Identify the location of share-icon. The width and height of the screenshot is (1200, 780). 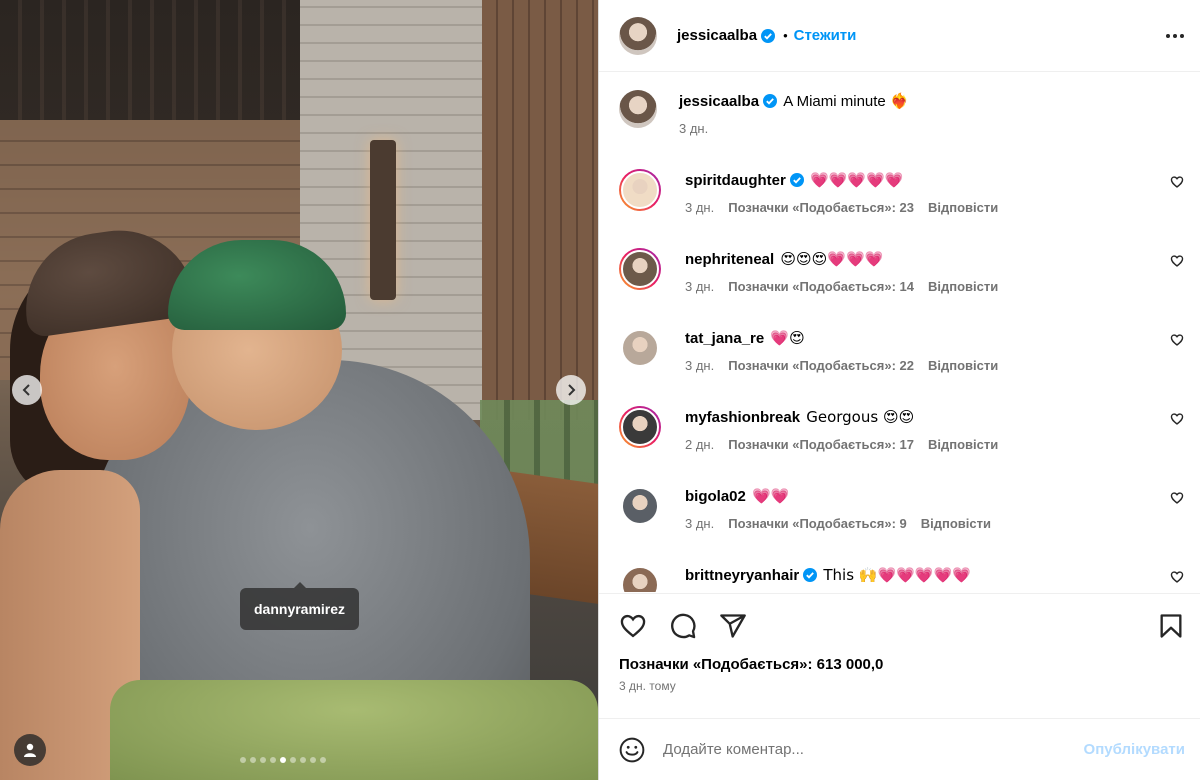
(733, 626).